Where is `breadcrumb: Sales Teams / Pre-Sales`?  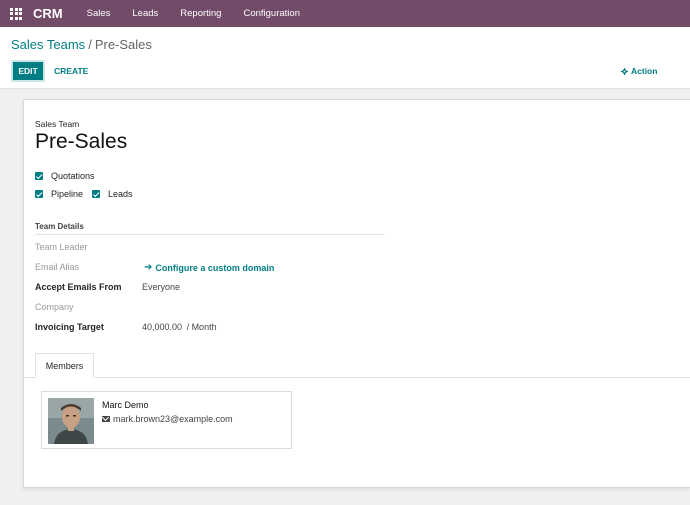
breadcrumb: Sales Teams / Pre-Sales is located at coordinates (81, 44).